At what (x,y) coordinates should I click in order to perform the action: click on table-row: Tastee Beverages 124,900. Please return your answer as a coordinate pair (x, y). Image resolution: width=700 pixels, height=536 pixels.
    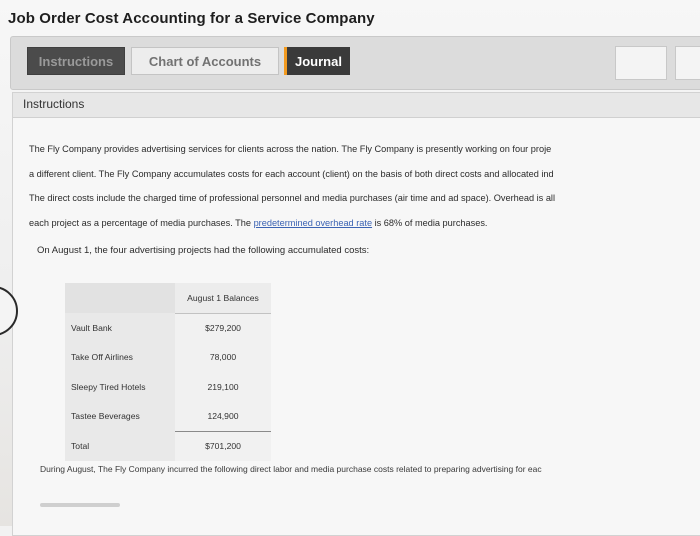
    Looking at the image, I should click on (168, 416).